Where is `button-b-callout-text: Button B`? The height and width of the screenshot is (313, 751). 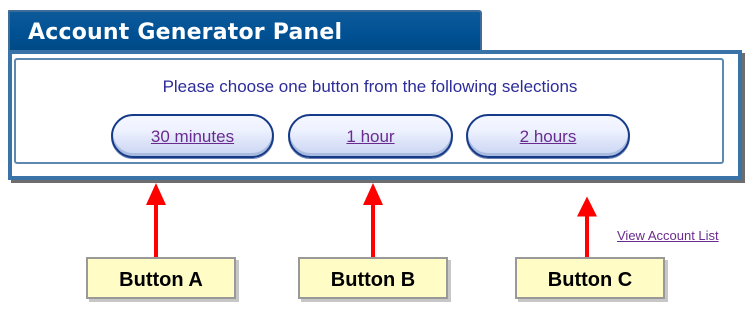
button-b-callout-text: Button B is located at coordinates (373, 280).